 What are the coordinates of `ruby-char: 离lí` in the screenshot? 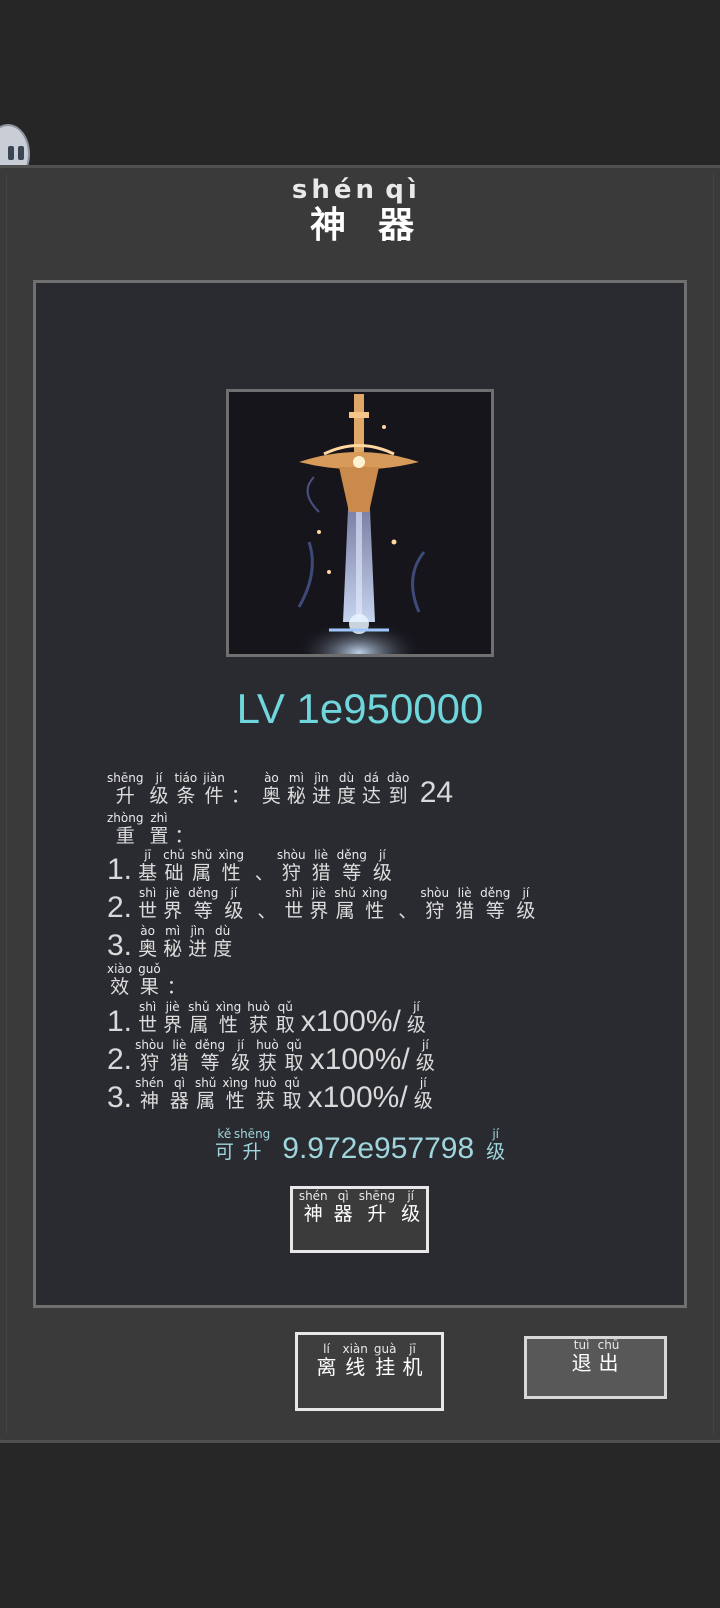 It's located at (326, 1360).